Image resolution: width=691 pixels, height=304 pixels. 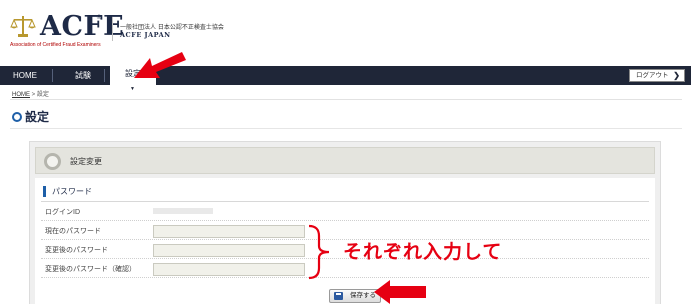 I want to click on arrow-to-settings-annotation, so click(x=160, y=65).